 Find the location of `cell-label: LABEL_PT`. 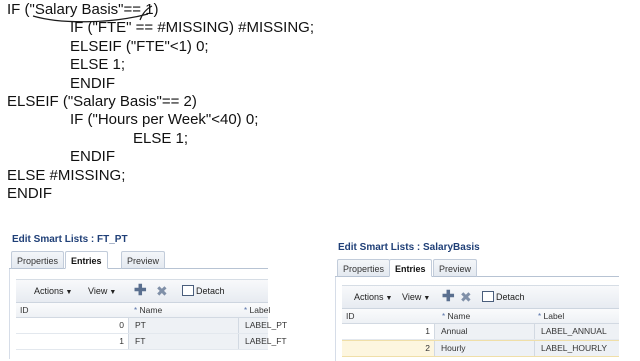

cell-label: LABEL_PT is located at coordinates (262, 325).